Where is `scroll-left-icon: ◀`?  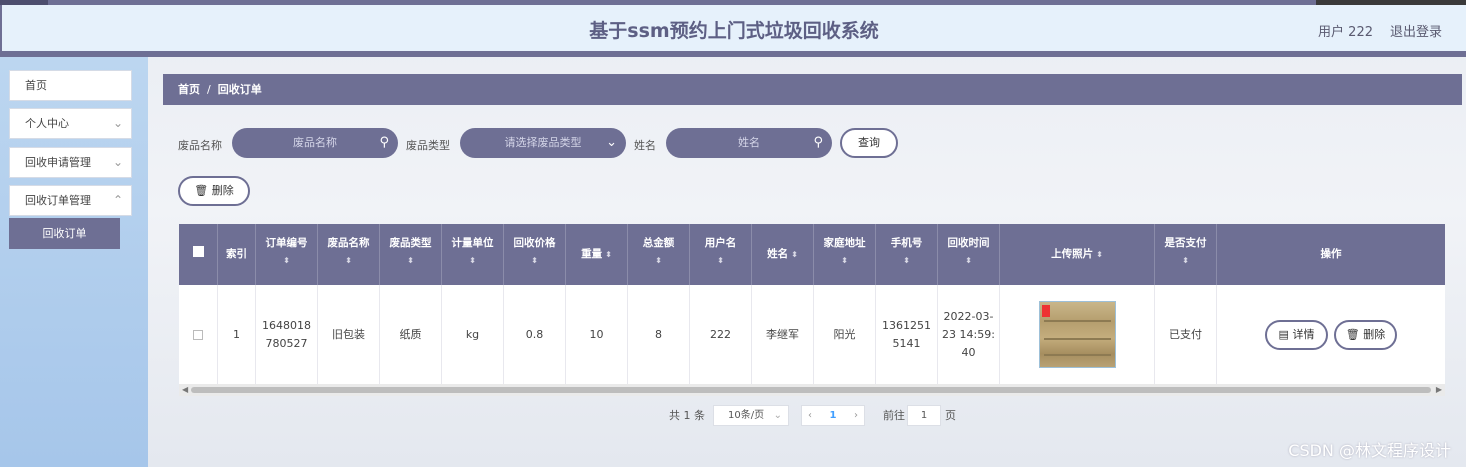
scroll-left-icon: ◀ is located at coordinates (185, 390).